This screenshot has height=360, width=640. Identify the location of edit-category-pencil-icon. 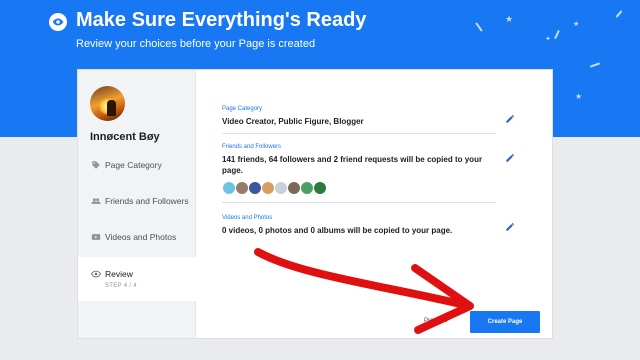
(510, 117).